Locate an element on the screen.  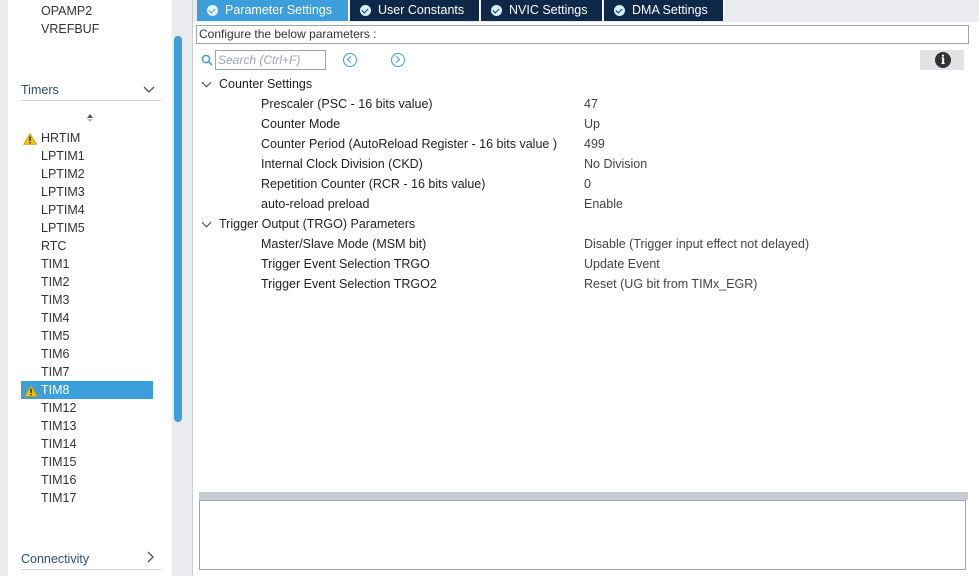
param-name: auto-reload preload is located at coordinates (315, 204).